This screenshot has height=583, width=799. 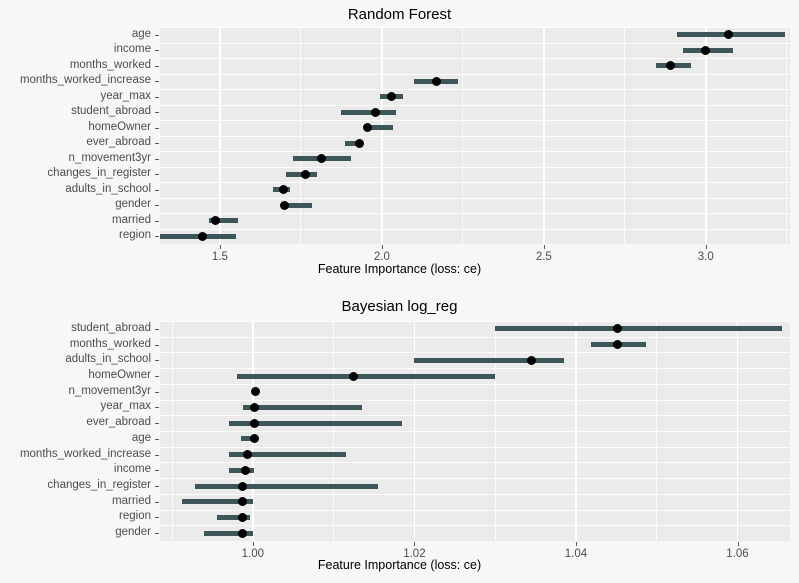 I want to click on chart-title-random-forest: Random Forest, so click(x=399, y=14).